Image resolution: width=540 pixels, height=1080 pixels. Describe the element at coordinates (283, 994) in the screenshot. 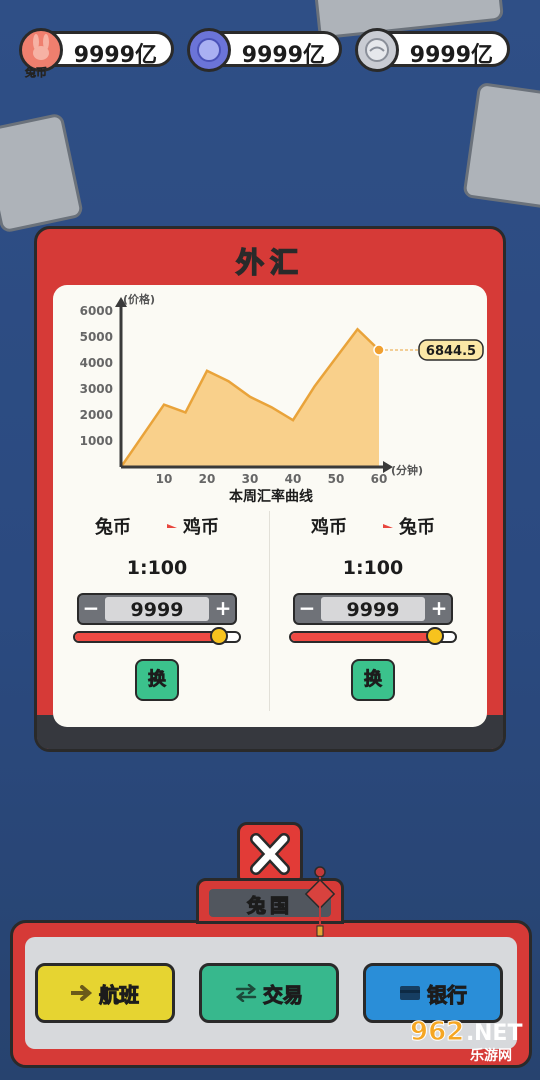

I see `nav-label: 交易` at that location.